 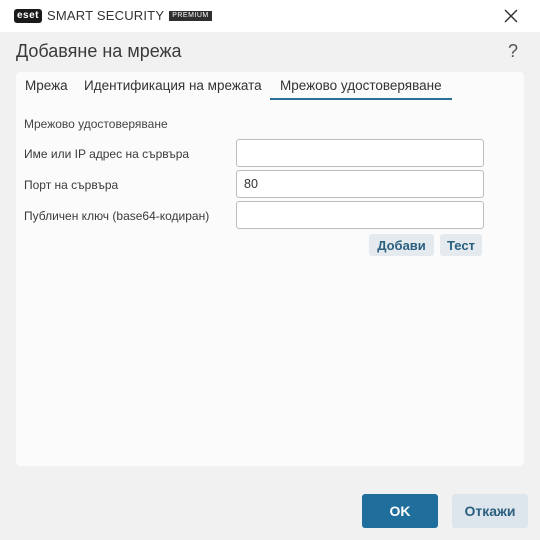 What do you see at coordinates (99, 51) in the screenshot?
I see `dialog-title: Добавяне на мрежа` at bounding box center [99, 51].